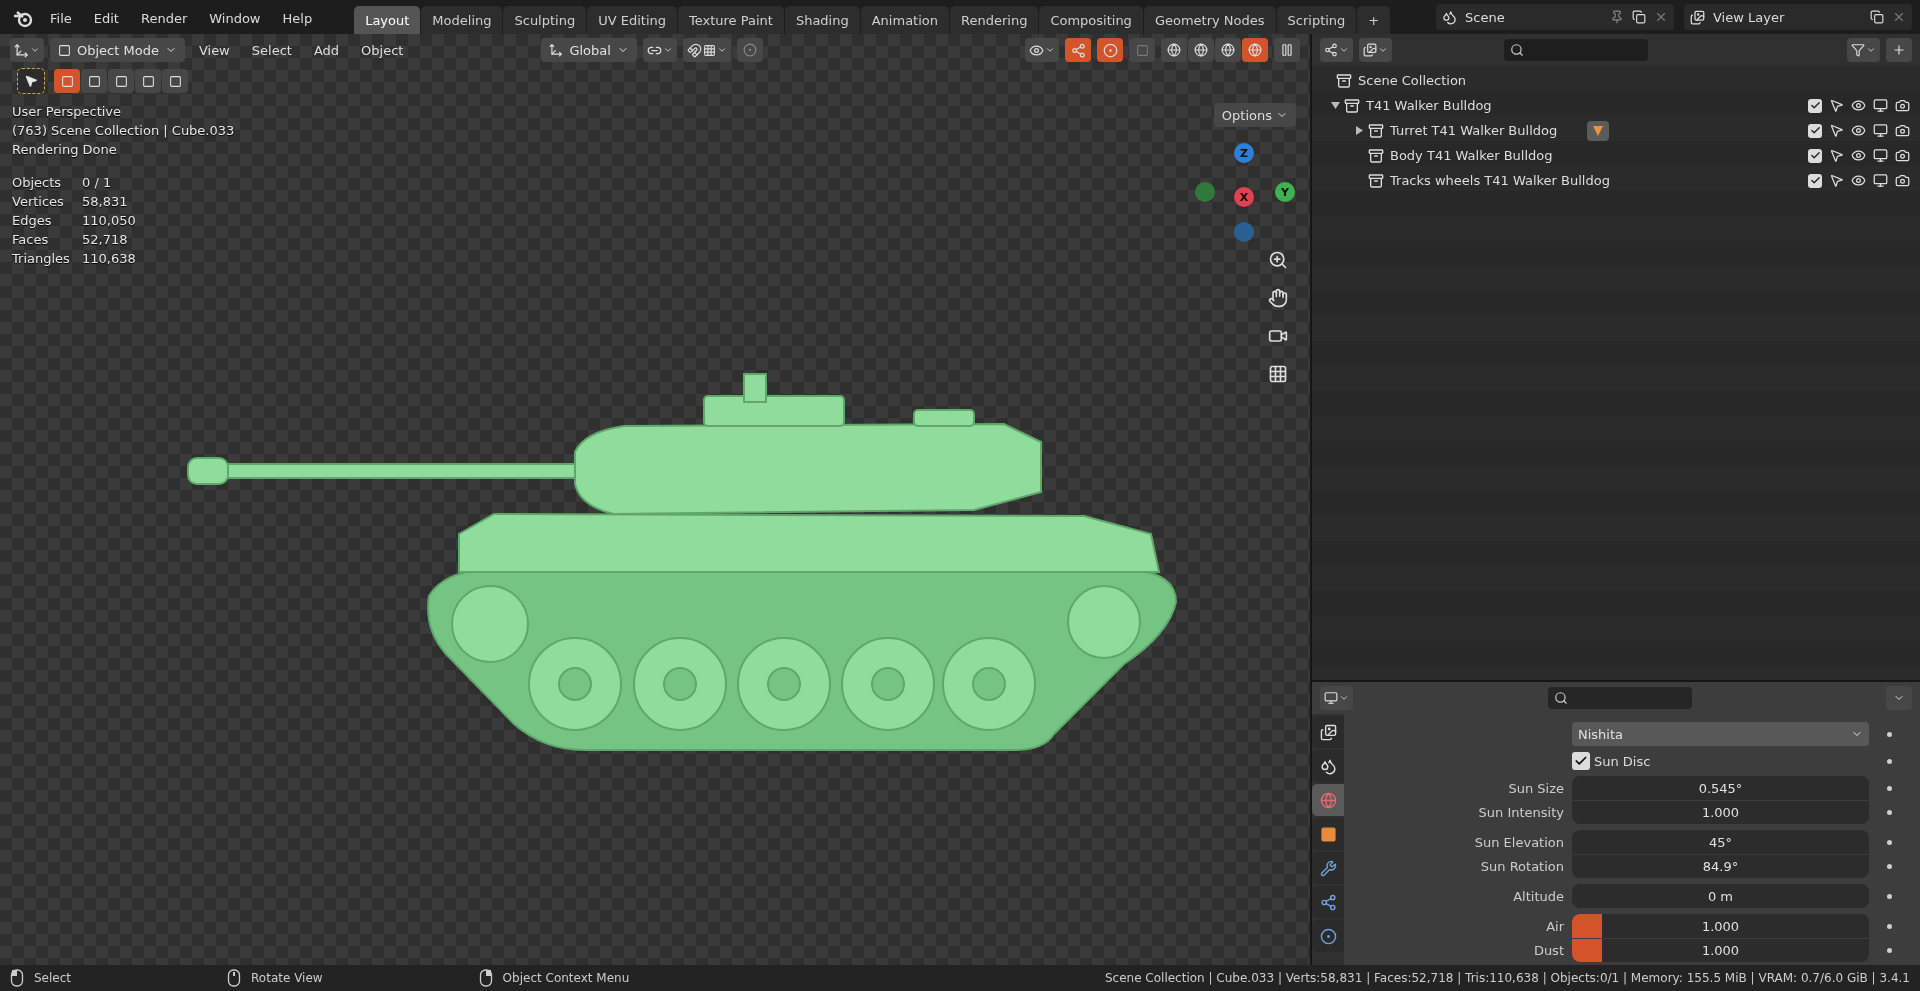 The height and width of the screenshot is (991, 1920). Describe the element at coordinates (1863, 50) in the screenshot. I see `filter-button` at that location.